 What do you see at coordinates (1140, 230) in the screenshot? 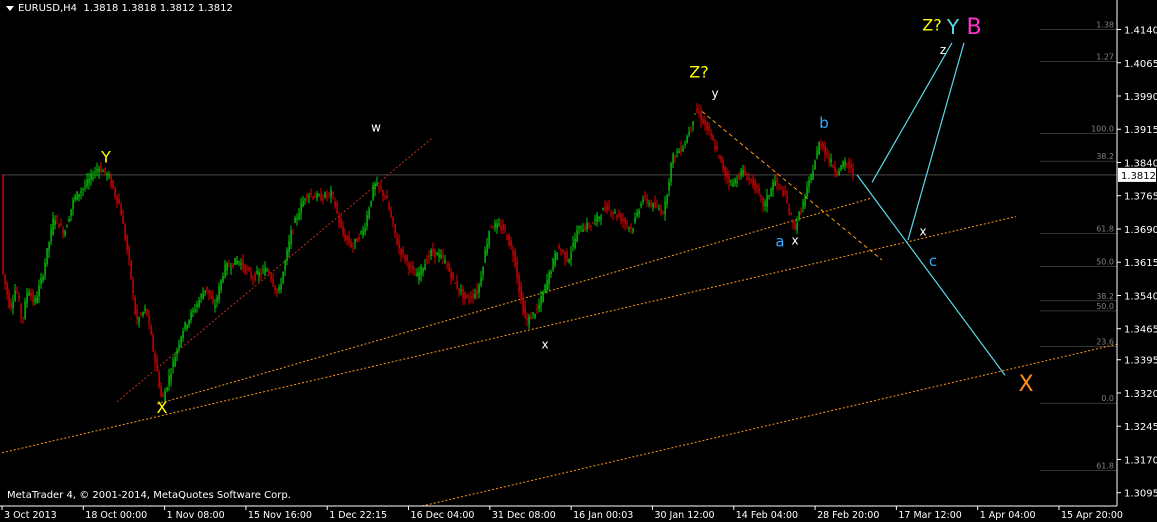
I see `price-tick-label: 1.3690` at bounding box center [1140, 230].